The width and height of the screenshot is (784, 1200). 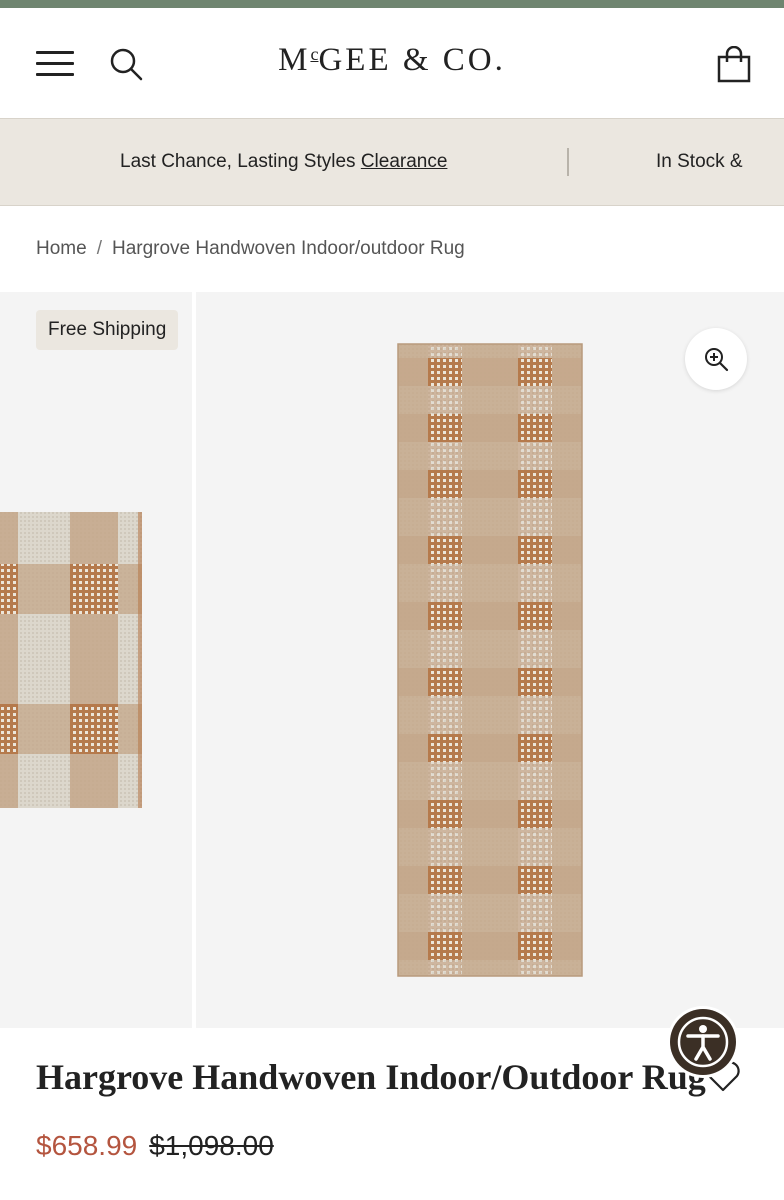 I want to click on shopping-bag-icon, so click(x=734, y=64).